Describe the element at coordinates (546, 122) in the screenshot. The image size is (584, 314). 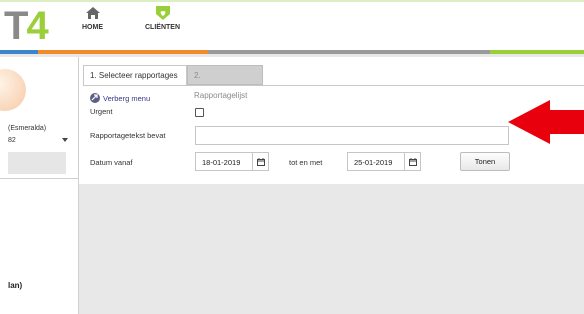
I see `annotation-arrow-icon` at that location.